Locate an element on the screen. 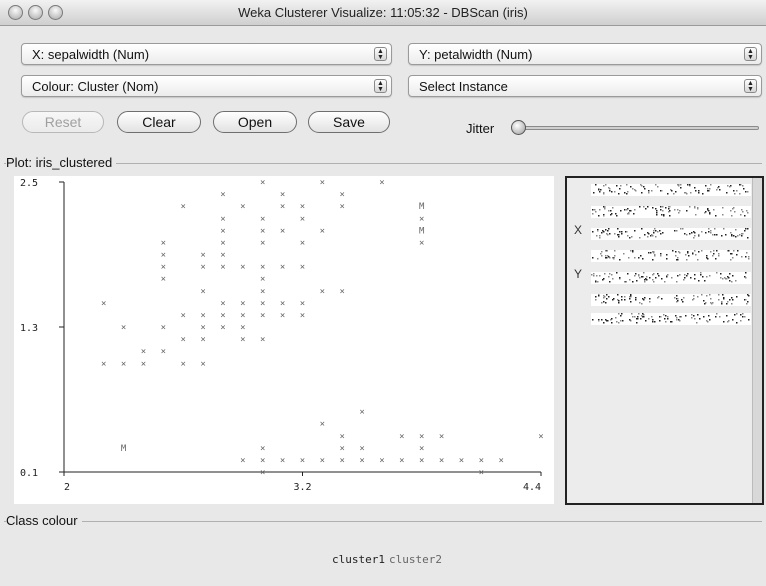 This screenshot has height=586, width=766. attribute-bar-petallength is located at coordinates (671, 234).